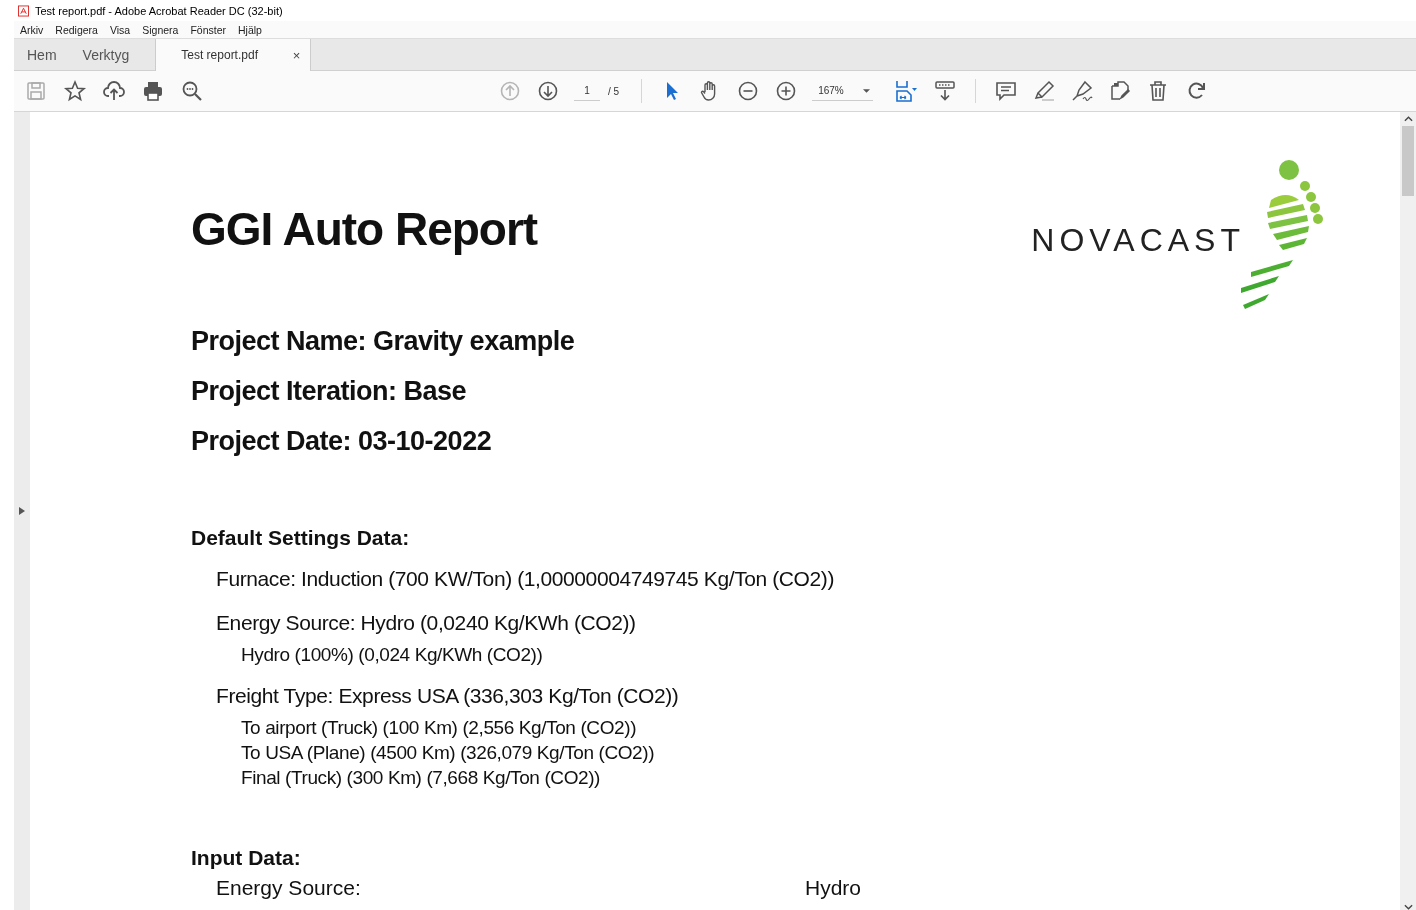 Image resolution: width=1416 pixels, height=910 pixels. I want to click on highlighter-icon, so click(1044, 91).